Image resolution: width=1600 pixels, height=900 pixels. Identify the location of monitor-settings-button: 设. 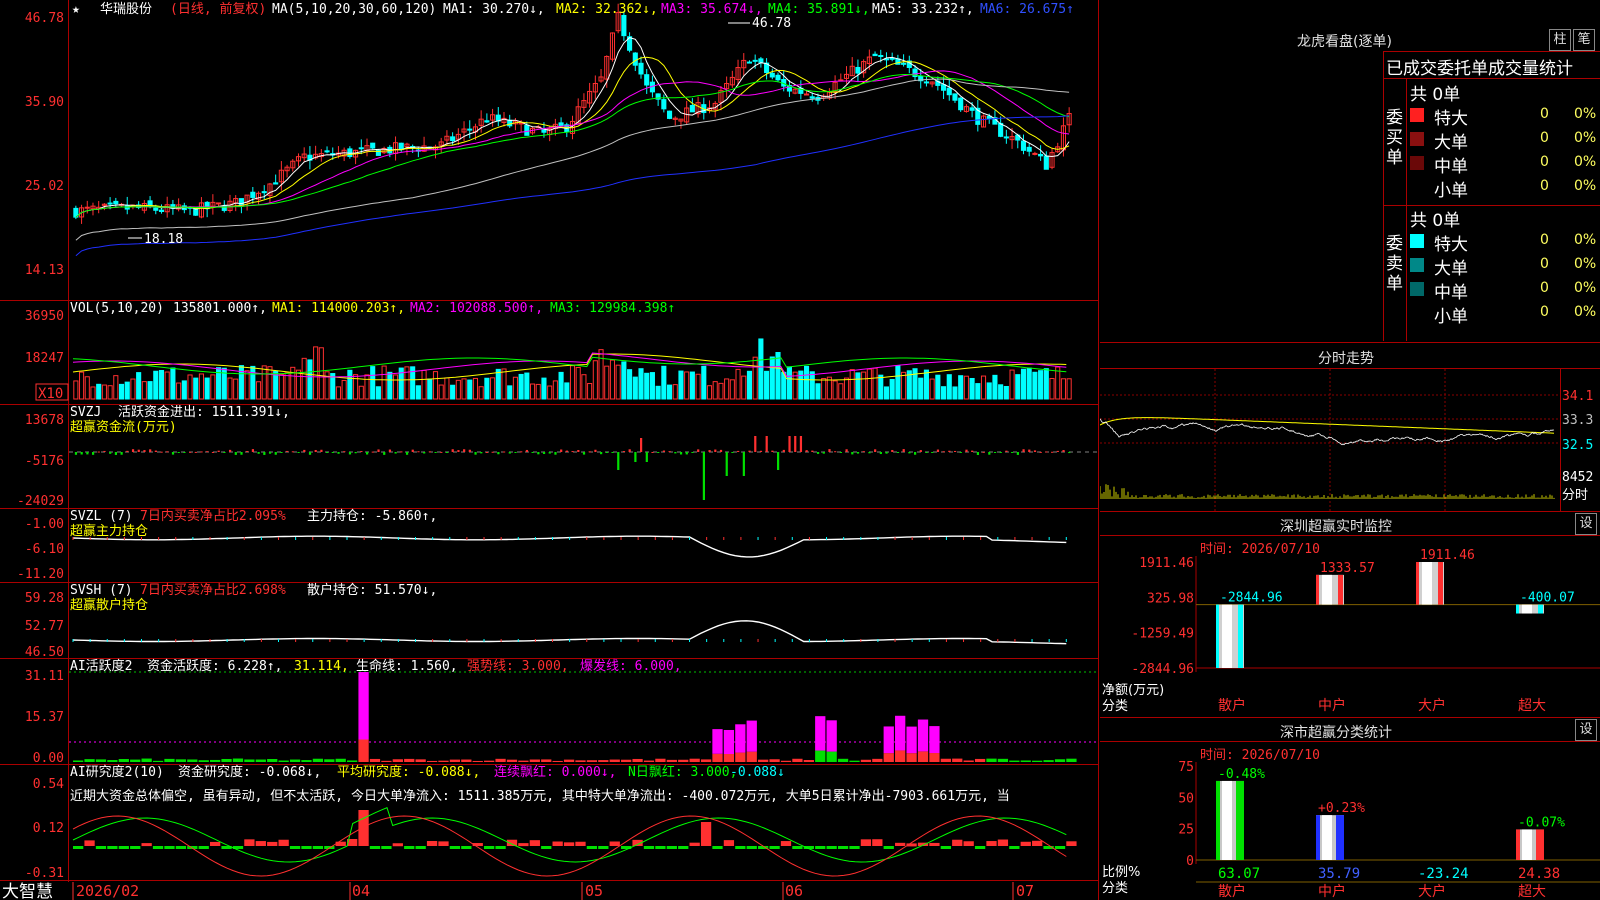
(1586, 524).